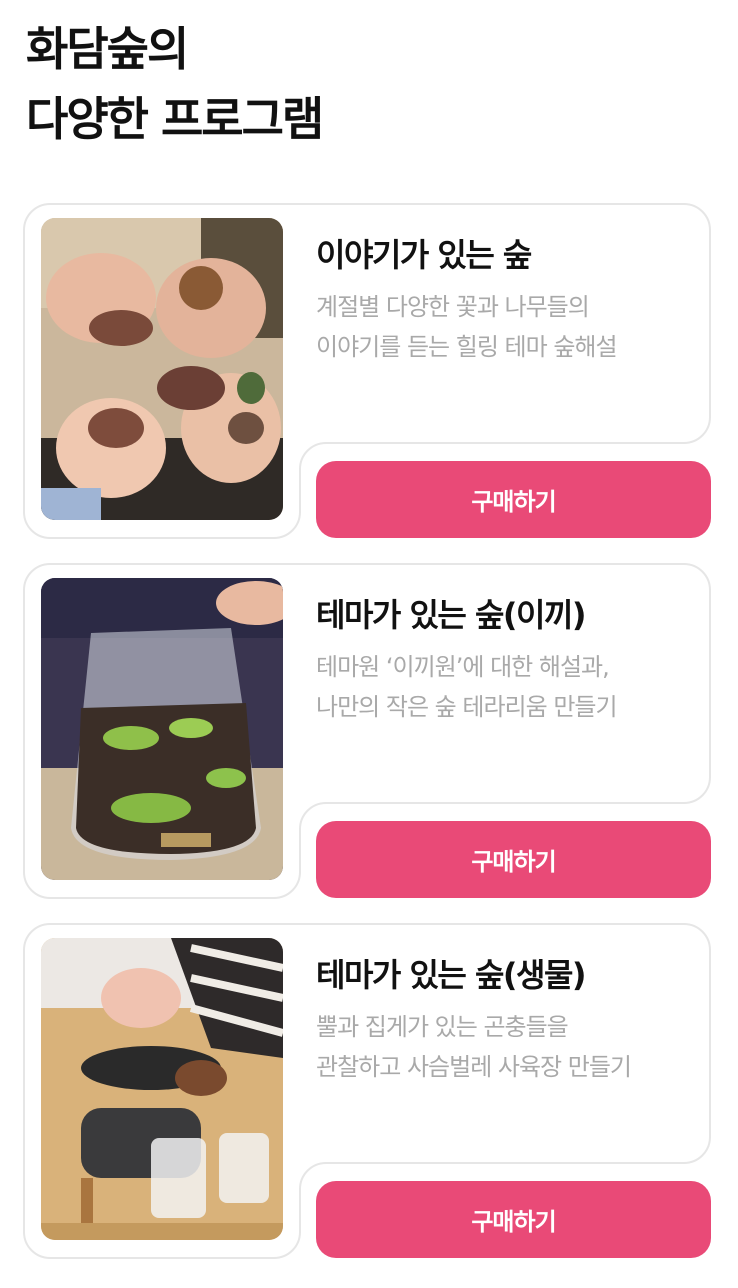 This screenshot has width=738, height=1288. Describe the element at coordinates (467, 327) in the screenshot. I see `program-description: 계절별 다양한 꽃과 나무들의 이야기를 듣는 힐링 테마 숲해설` at that location.